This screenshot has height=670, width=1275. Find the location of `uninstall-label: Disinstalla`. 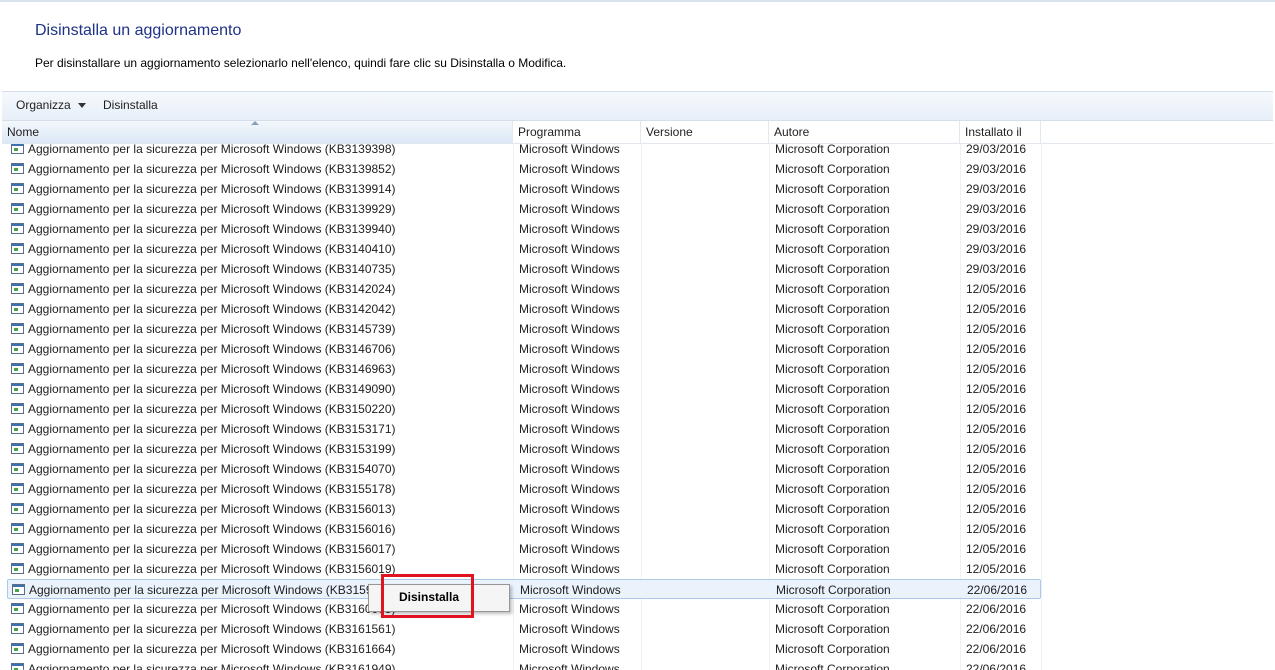

uninstall-label: Disinstalla is located at coordinates (130, 105).